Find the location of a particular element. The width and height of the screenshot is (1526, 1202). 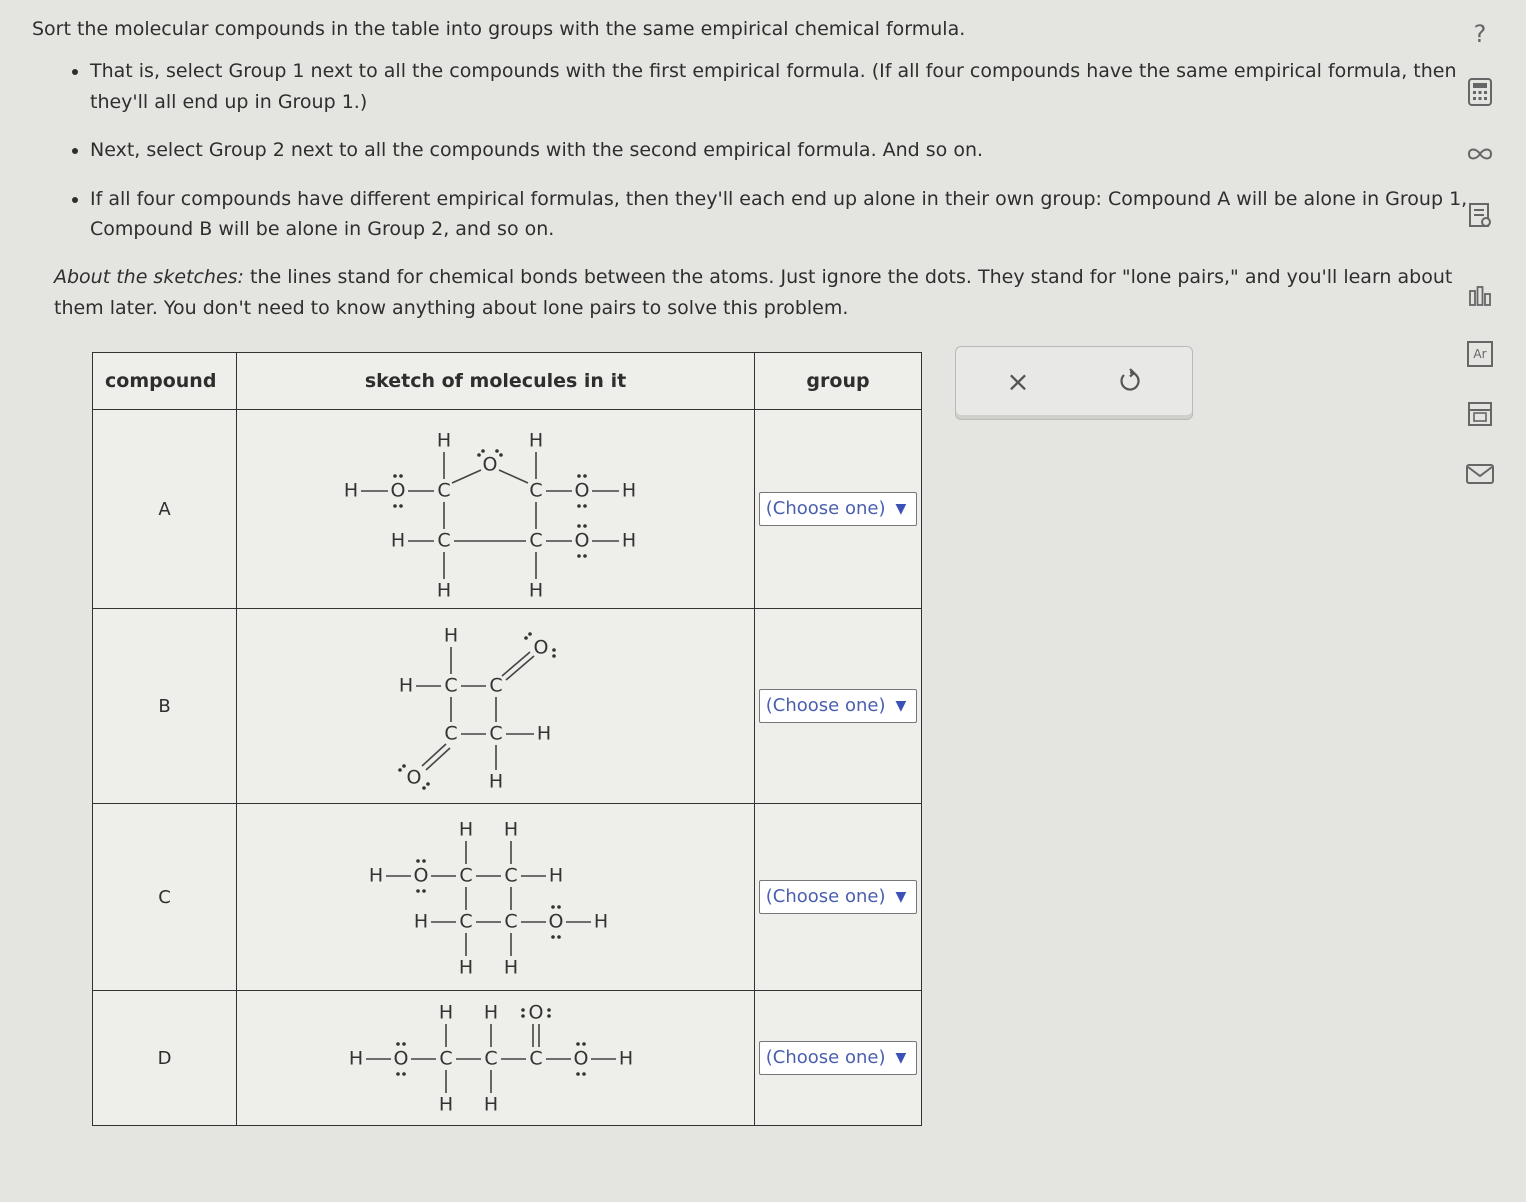

periodic-table-button: Ar is located at coordinates (1480, 354).